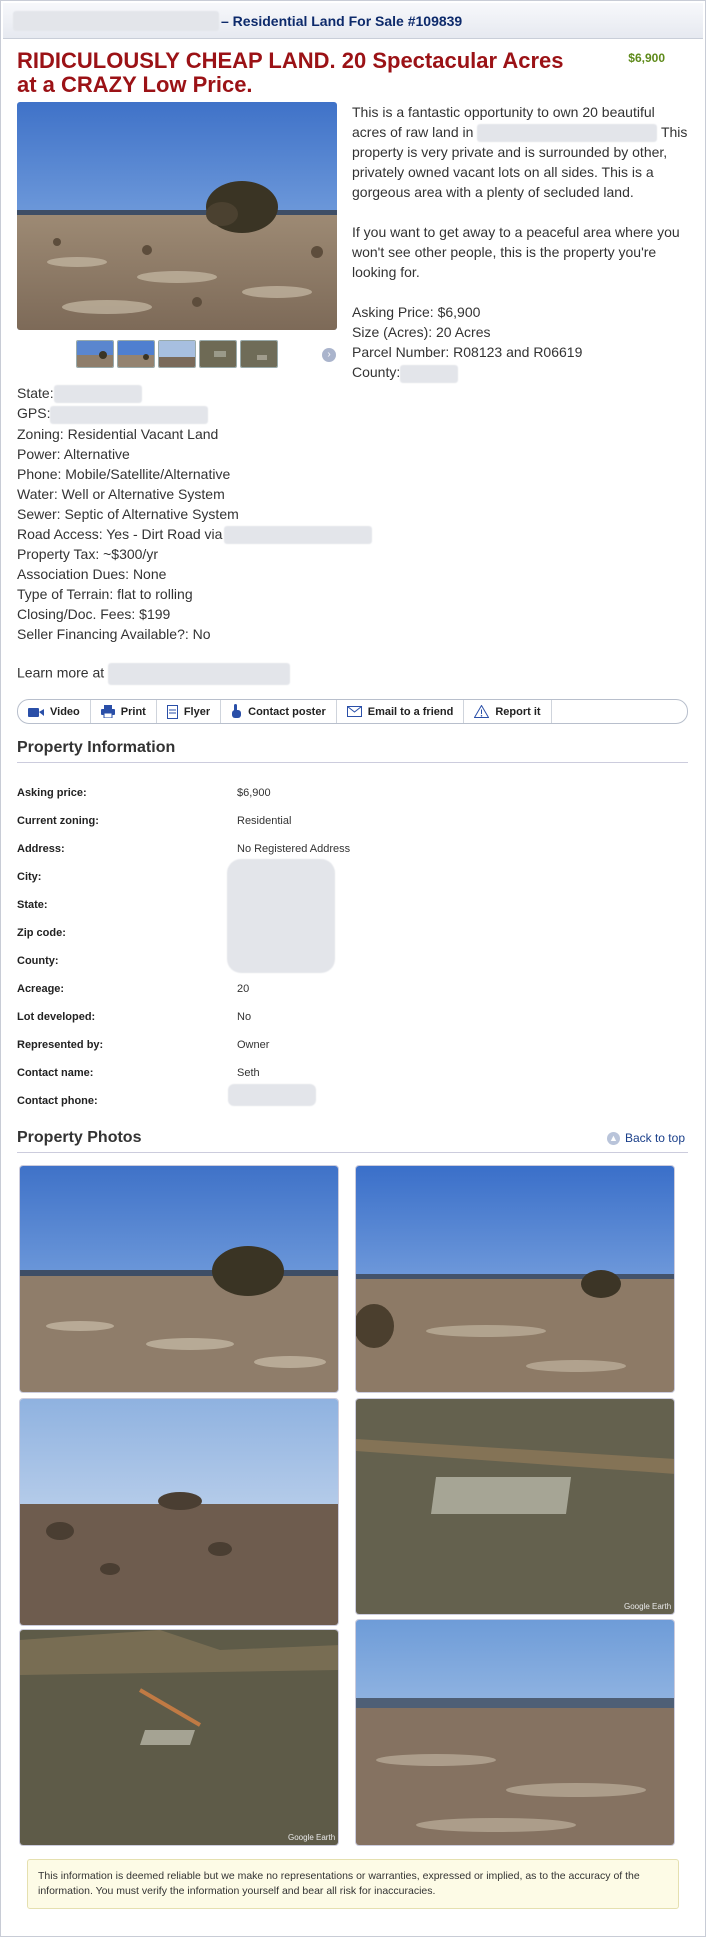 The width and height of the screenshot is (706, 1937). I want to click on info-label: Address:, so click(41, 849).